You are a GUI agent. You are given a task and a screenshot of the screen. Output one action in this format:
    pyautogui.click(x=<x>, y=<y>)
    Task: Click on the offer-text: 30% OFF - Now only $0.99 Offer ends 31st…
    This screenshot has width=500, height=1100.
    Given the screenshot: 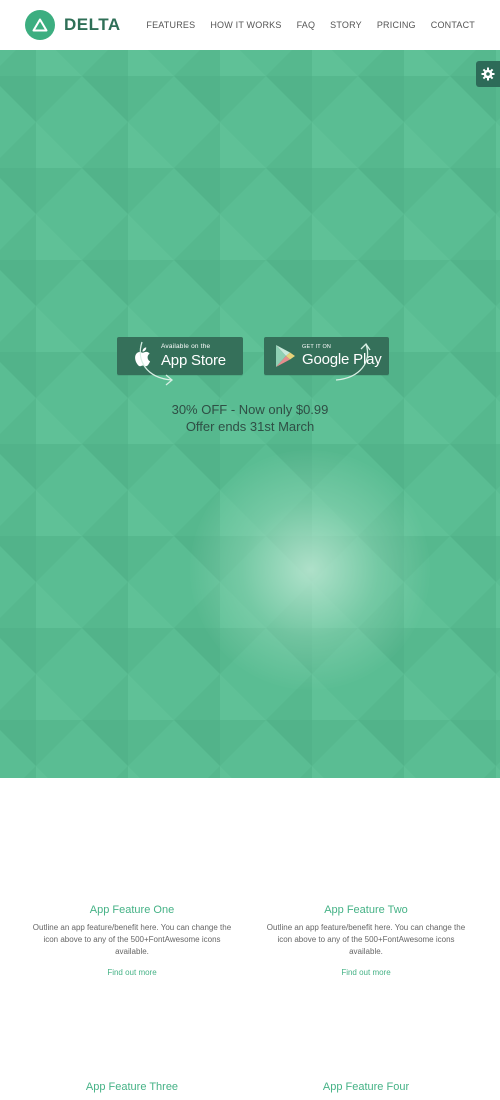 What is the action you would take?
    pyautogui.click(x=250, y=418)
    